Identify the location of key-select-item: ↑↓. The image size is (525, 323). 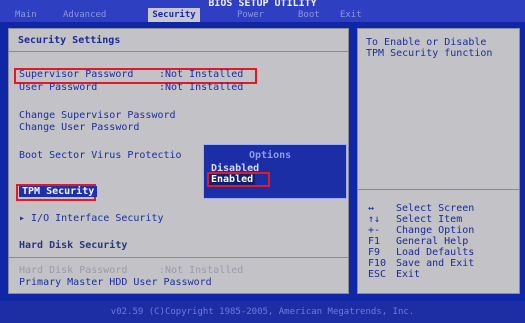
(374, 219).